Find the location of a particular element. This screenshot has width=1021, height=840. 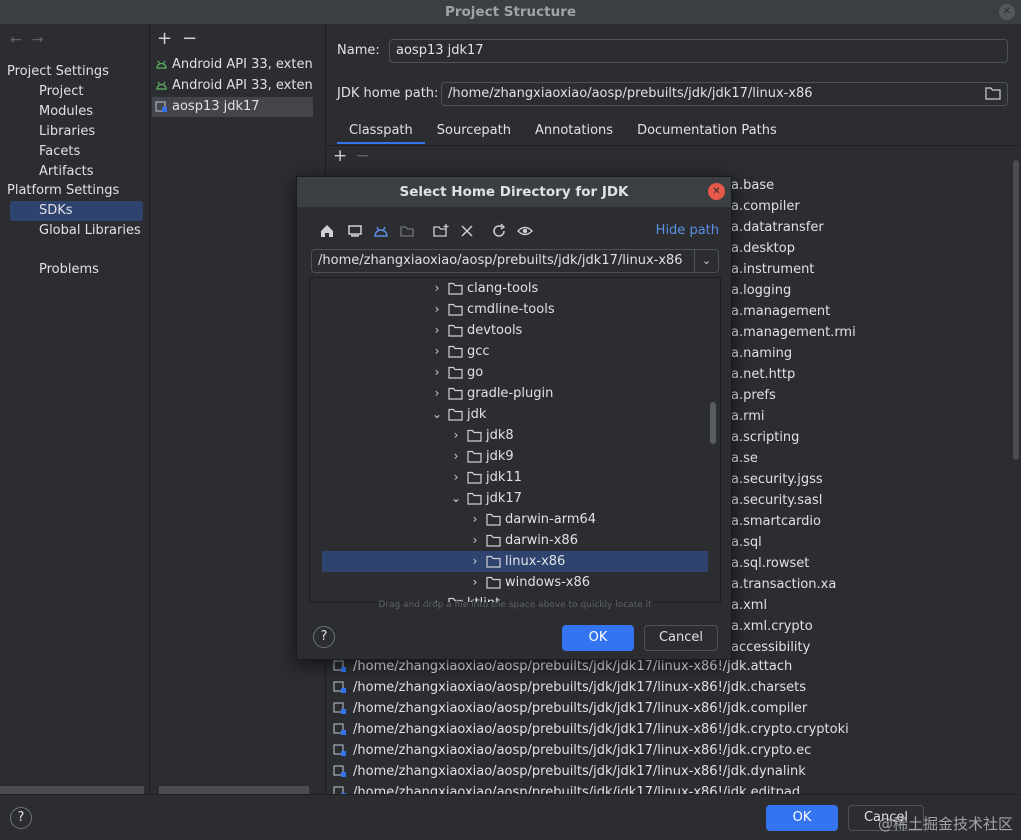

list-item: a.transaction.xa is located at coordinates (793, 584).